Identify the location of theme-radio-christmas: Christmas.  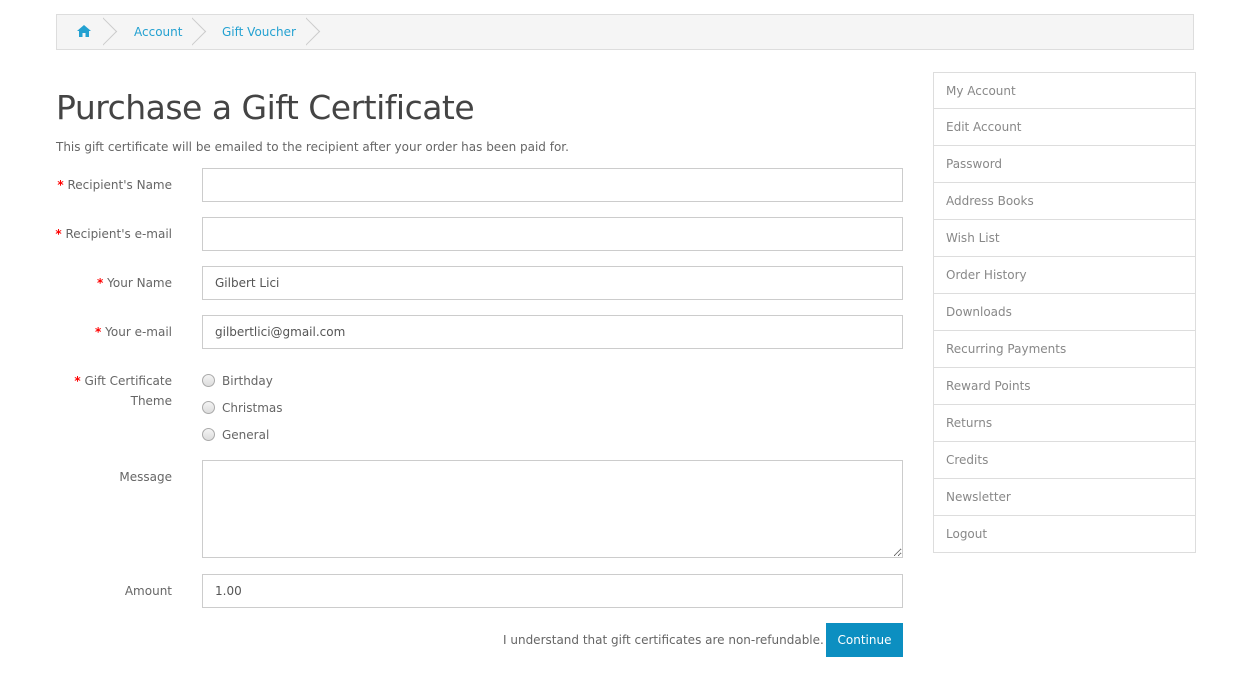
(242, 408).